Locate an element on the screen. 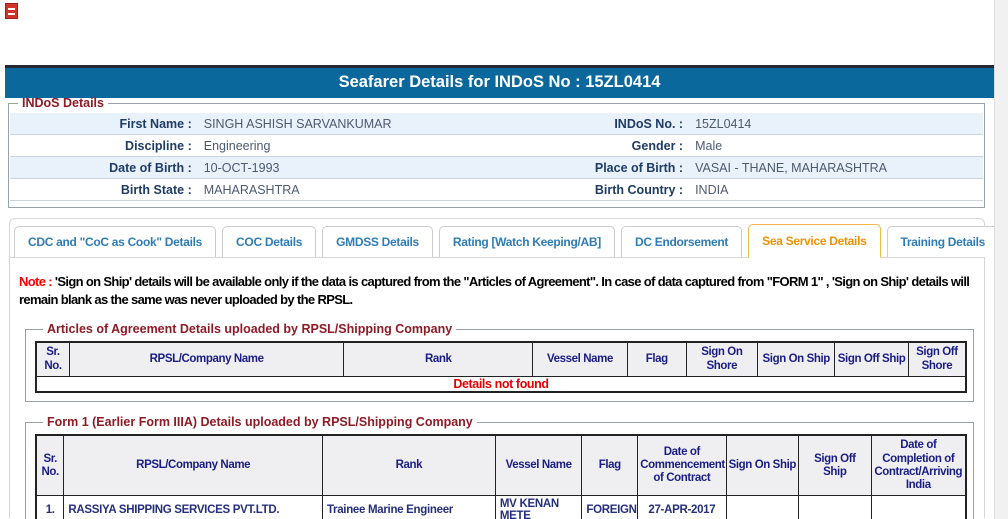 The width and height of the screenshot is (1008, 519). indos-row: Discipline : Engineering Gender : Male is located at coordinates (496, 146).